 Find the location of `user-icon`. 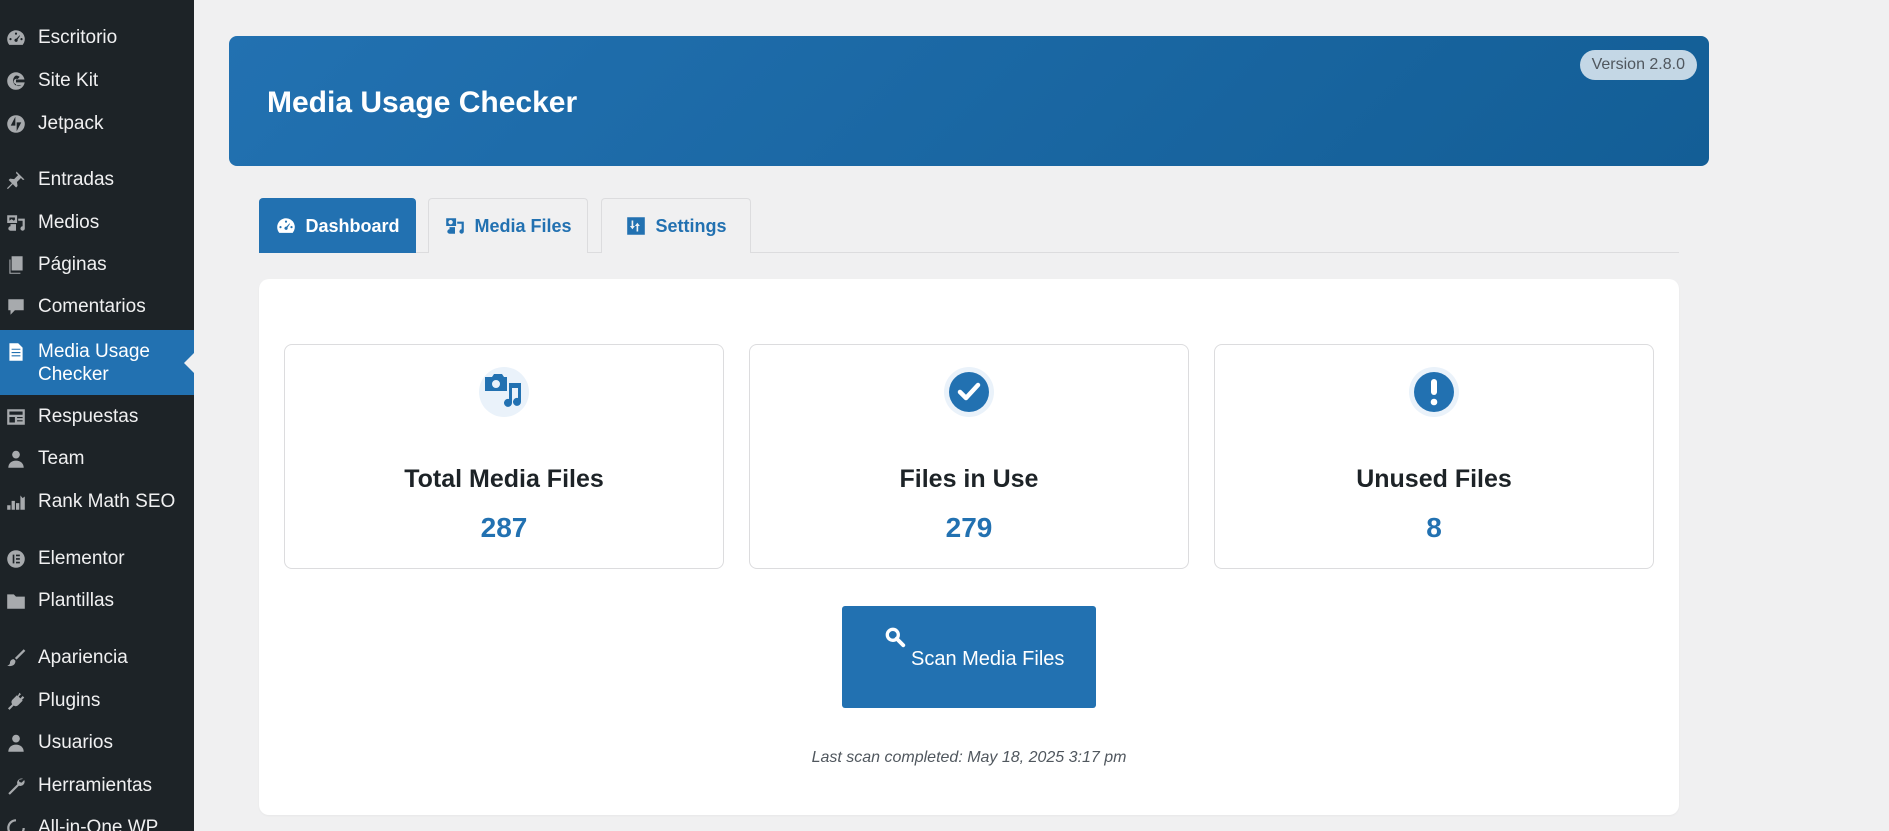

user-icon is located at coordinates (16, 743).